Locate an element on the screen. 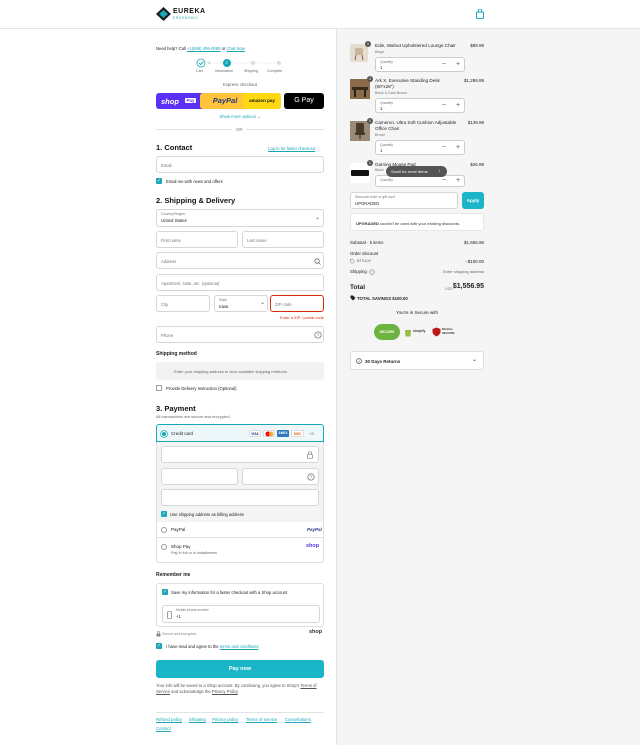  news-label: Email me with news and offers is located at coordinates (194, 181).